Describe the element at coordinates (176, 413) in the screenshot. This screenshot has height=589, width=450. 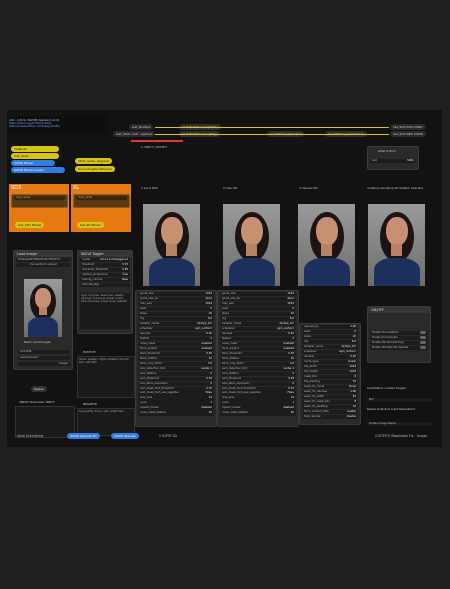
I see `detailer1-row: noise_mask_feather 20` at that location.